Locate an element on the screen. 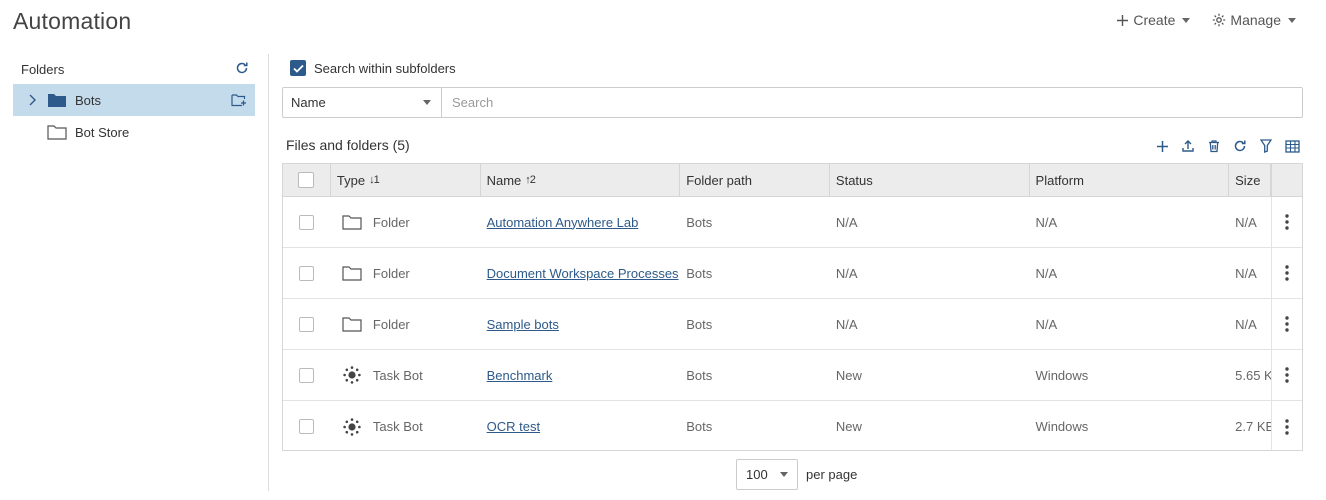  create-button: Create is located at coordinates (1153, 20).